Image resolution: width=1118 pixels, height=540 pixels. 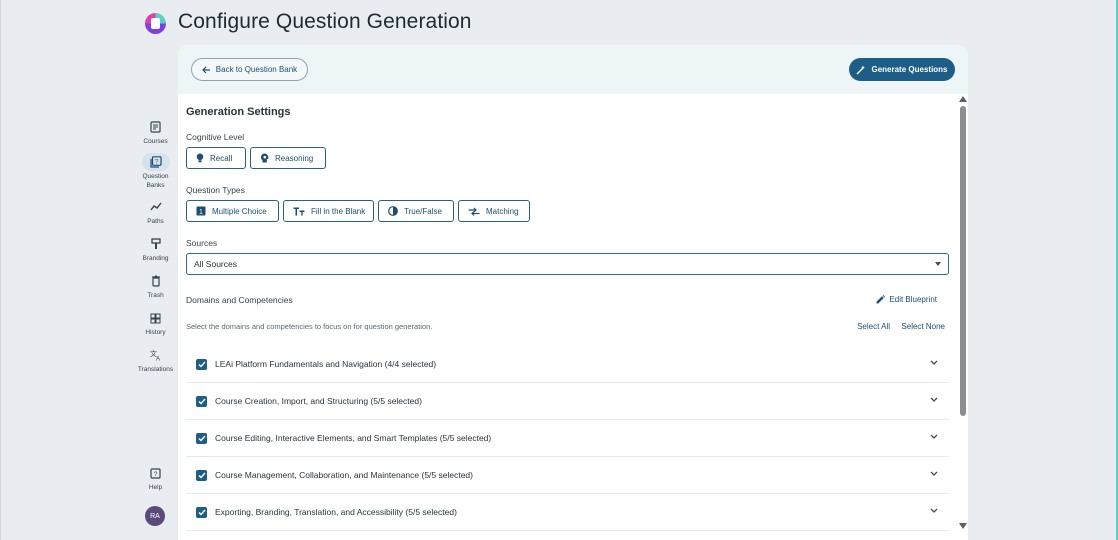 What do you see at coordinates (239, 211) in the screenshot?
I see `chip-label: Multiple Choice` at bounding box center [239, 211].